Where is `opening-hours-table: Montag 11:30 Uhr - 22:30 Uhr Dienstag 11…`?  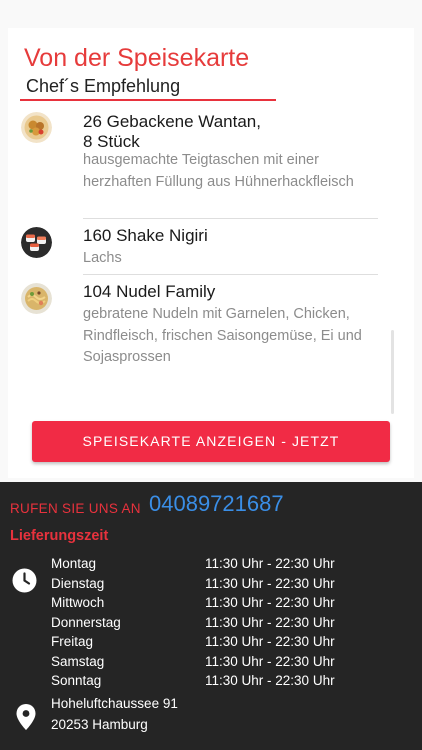 opening-hours-table: Montag 11:30 Uhr - 22:30 Uhr Dienstag 11… is located at coordinates (211, 624).